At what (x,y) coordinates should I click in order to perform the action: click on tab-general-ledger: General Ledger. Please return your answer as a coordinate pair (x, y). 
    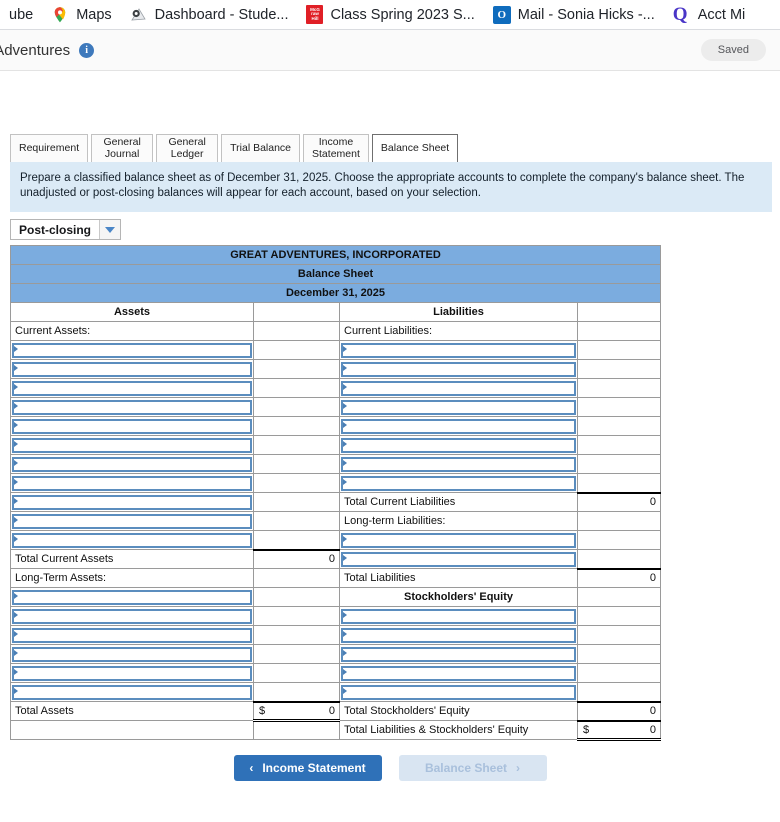
    Looking at the image, I should click on (187, 148).